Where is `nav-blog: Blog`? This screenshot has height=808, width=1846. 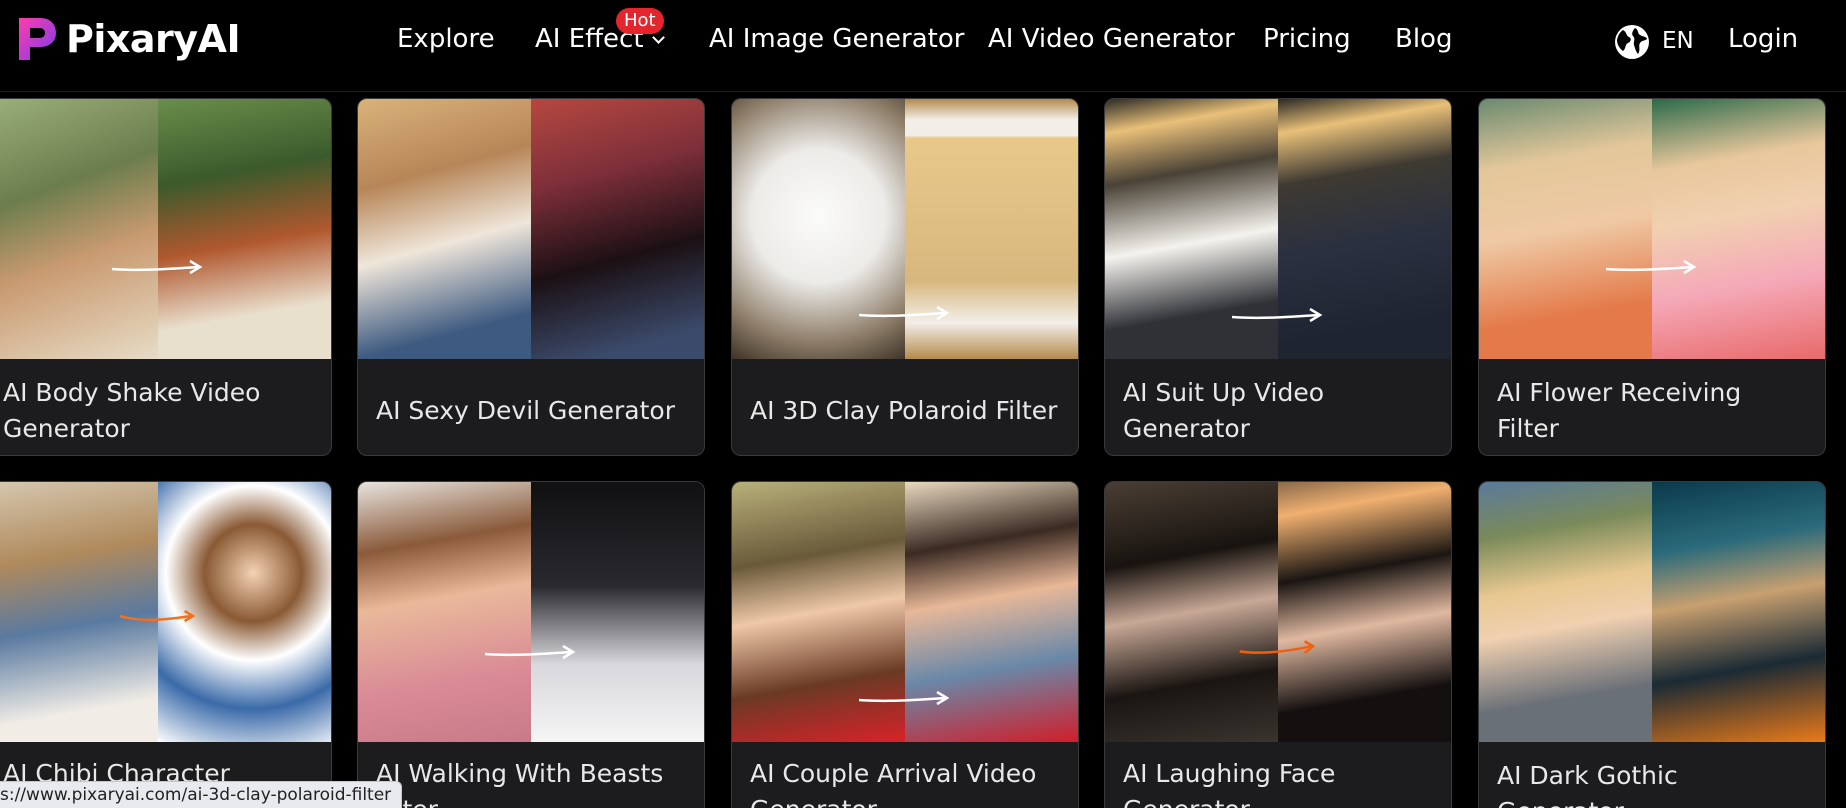
nav-blog: Blog is located at coordinates (1423, 39).